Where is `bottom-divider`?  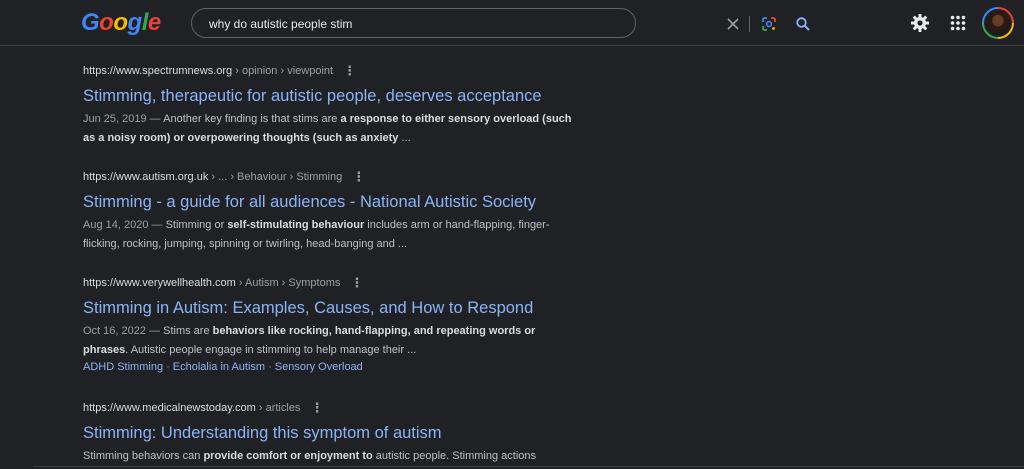
bottom-divider is located at coordinates (528, 466).